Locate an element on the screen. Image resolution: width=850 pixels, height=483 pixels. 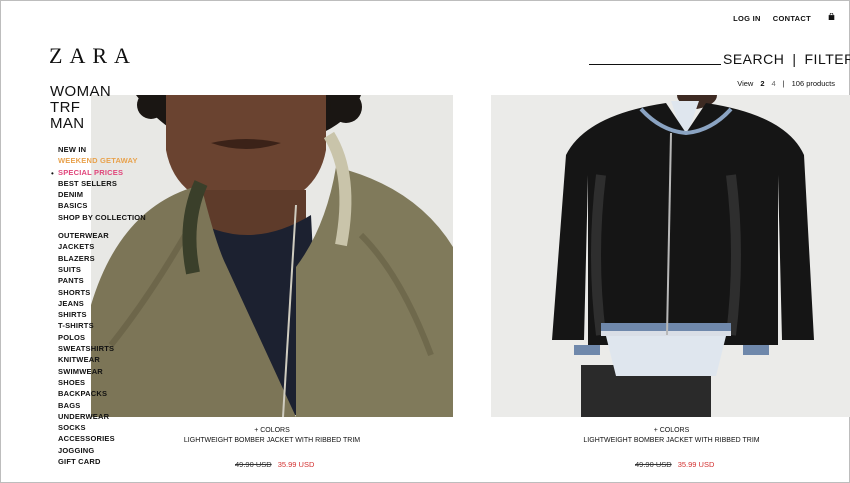
product-price-1: 49.90 USD 35.99 USD is located at coordinates (274, 464).